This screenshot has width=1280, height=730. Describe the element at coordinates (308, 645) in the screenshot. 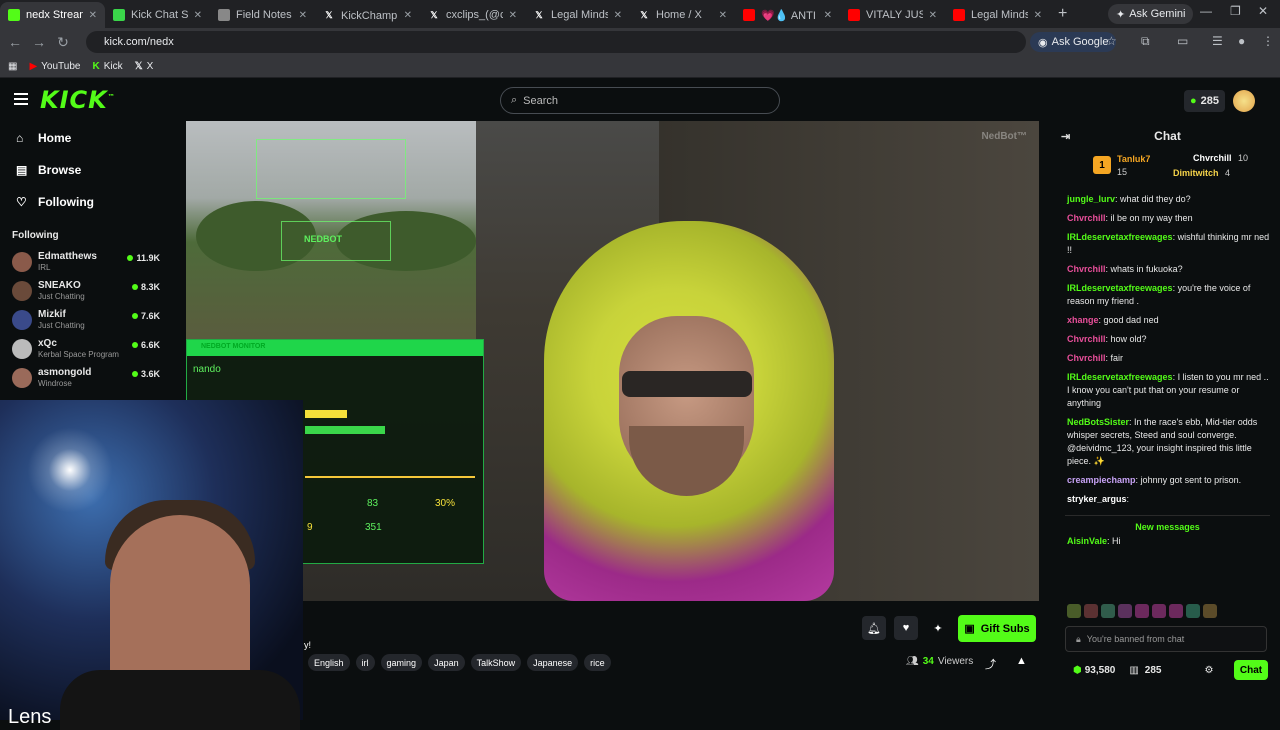

I see `text-fragment: y!` at that location.